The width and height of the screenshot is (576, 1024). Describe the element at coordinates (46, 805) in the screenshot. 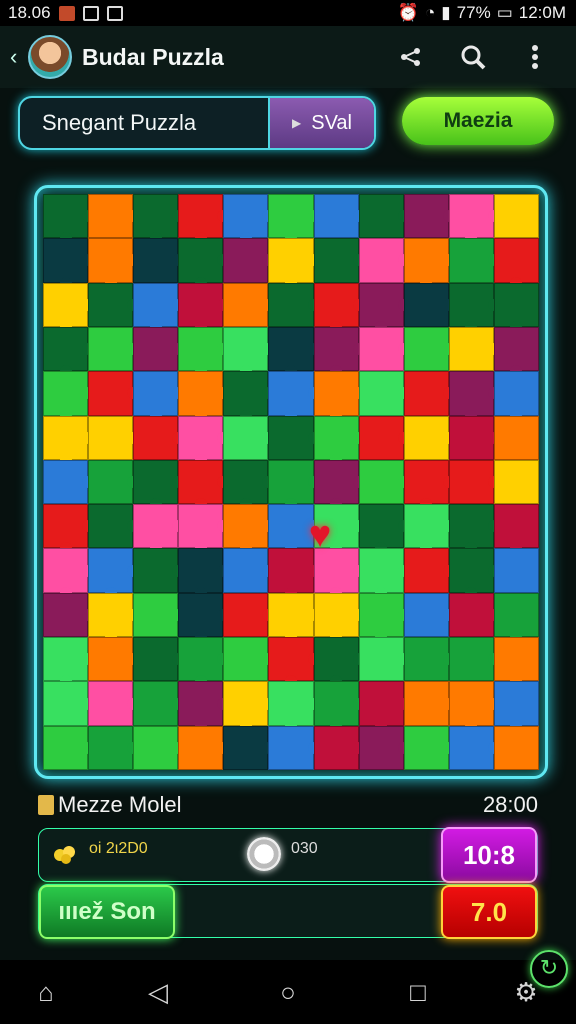

I see `mode-icon` at that location.